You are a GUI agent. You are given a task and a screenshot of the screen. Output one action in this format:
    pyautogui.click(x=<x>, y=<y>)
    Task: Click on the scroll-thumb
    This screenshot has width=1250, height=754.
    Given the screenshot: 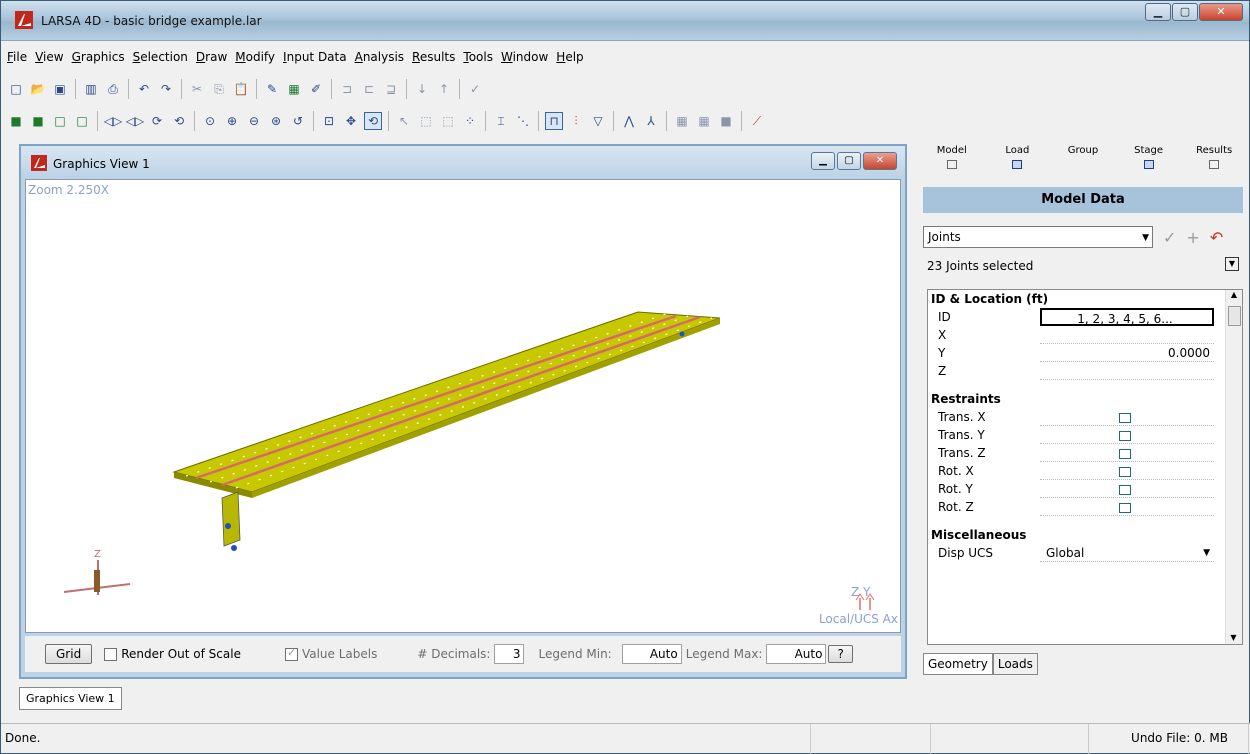 What is the action you would take?
    pyautogui.click(x=1234, y=316)
    